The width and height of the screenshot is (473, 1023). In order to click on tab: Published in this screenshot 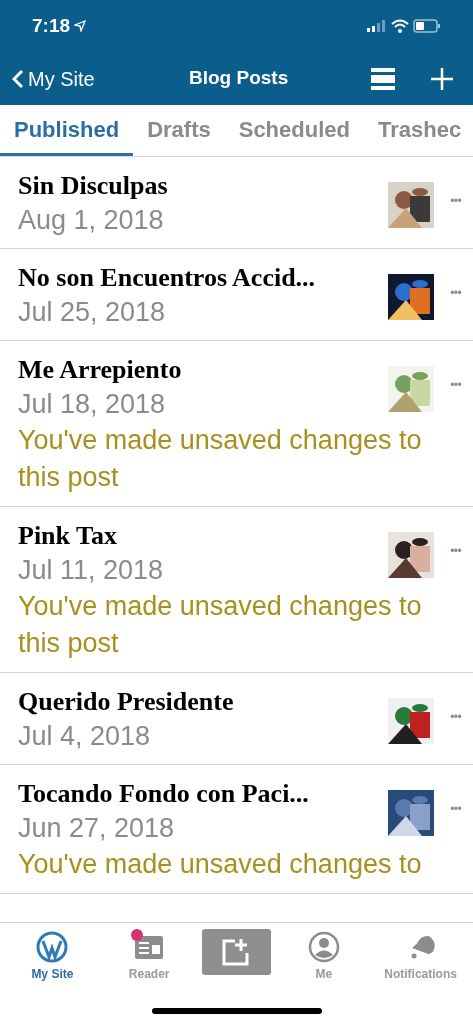, I will do `click(67, 130)`.